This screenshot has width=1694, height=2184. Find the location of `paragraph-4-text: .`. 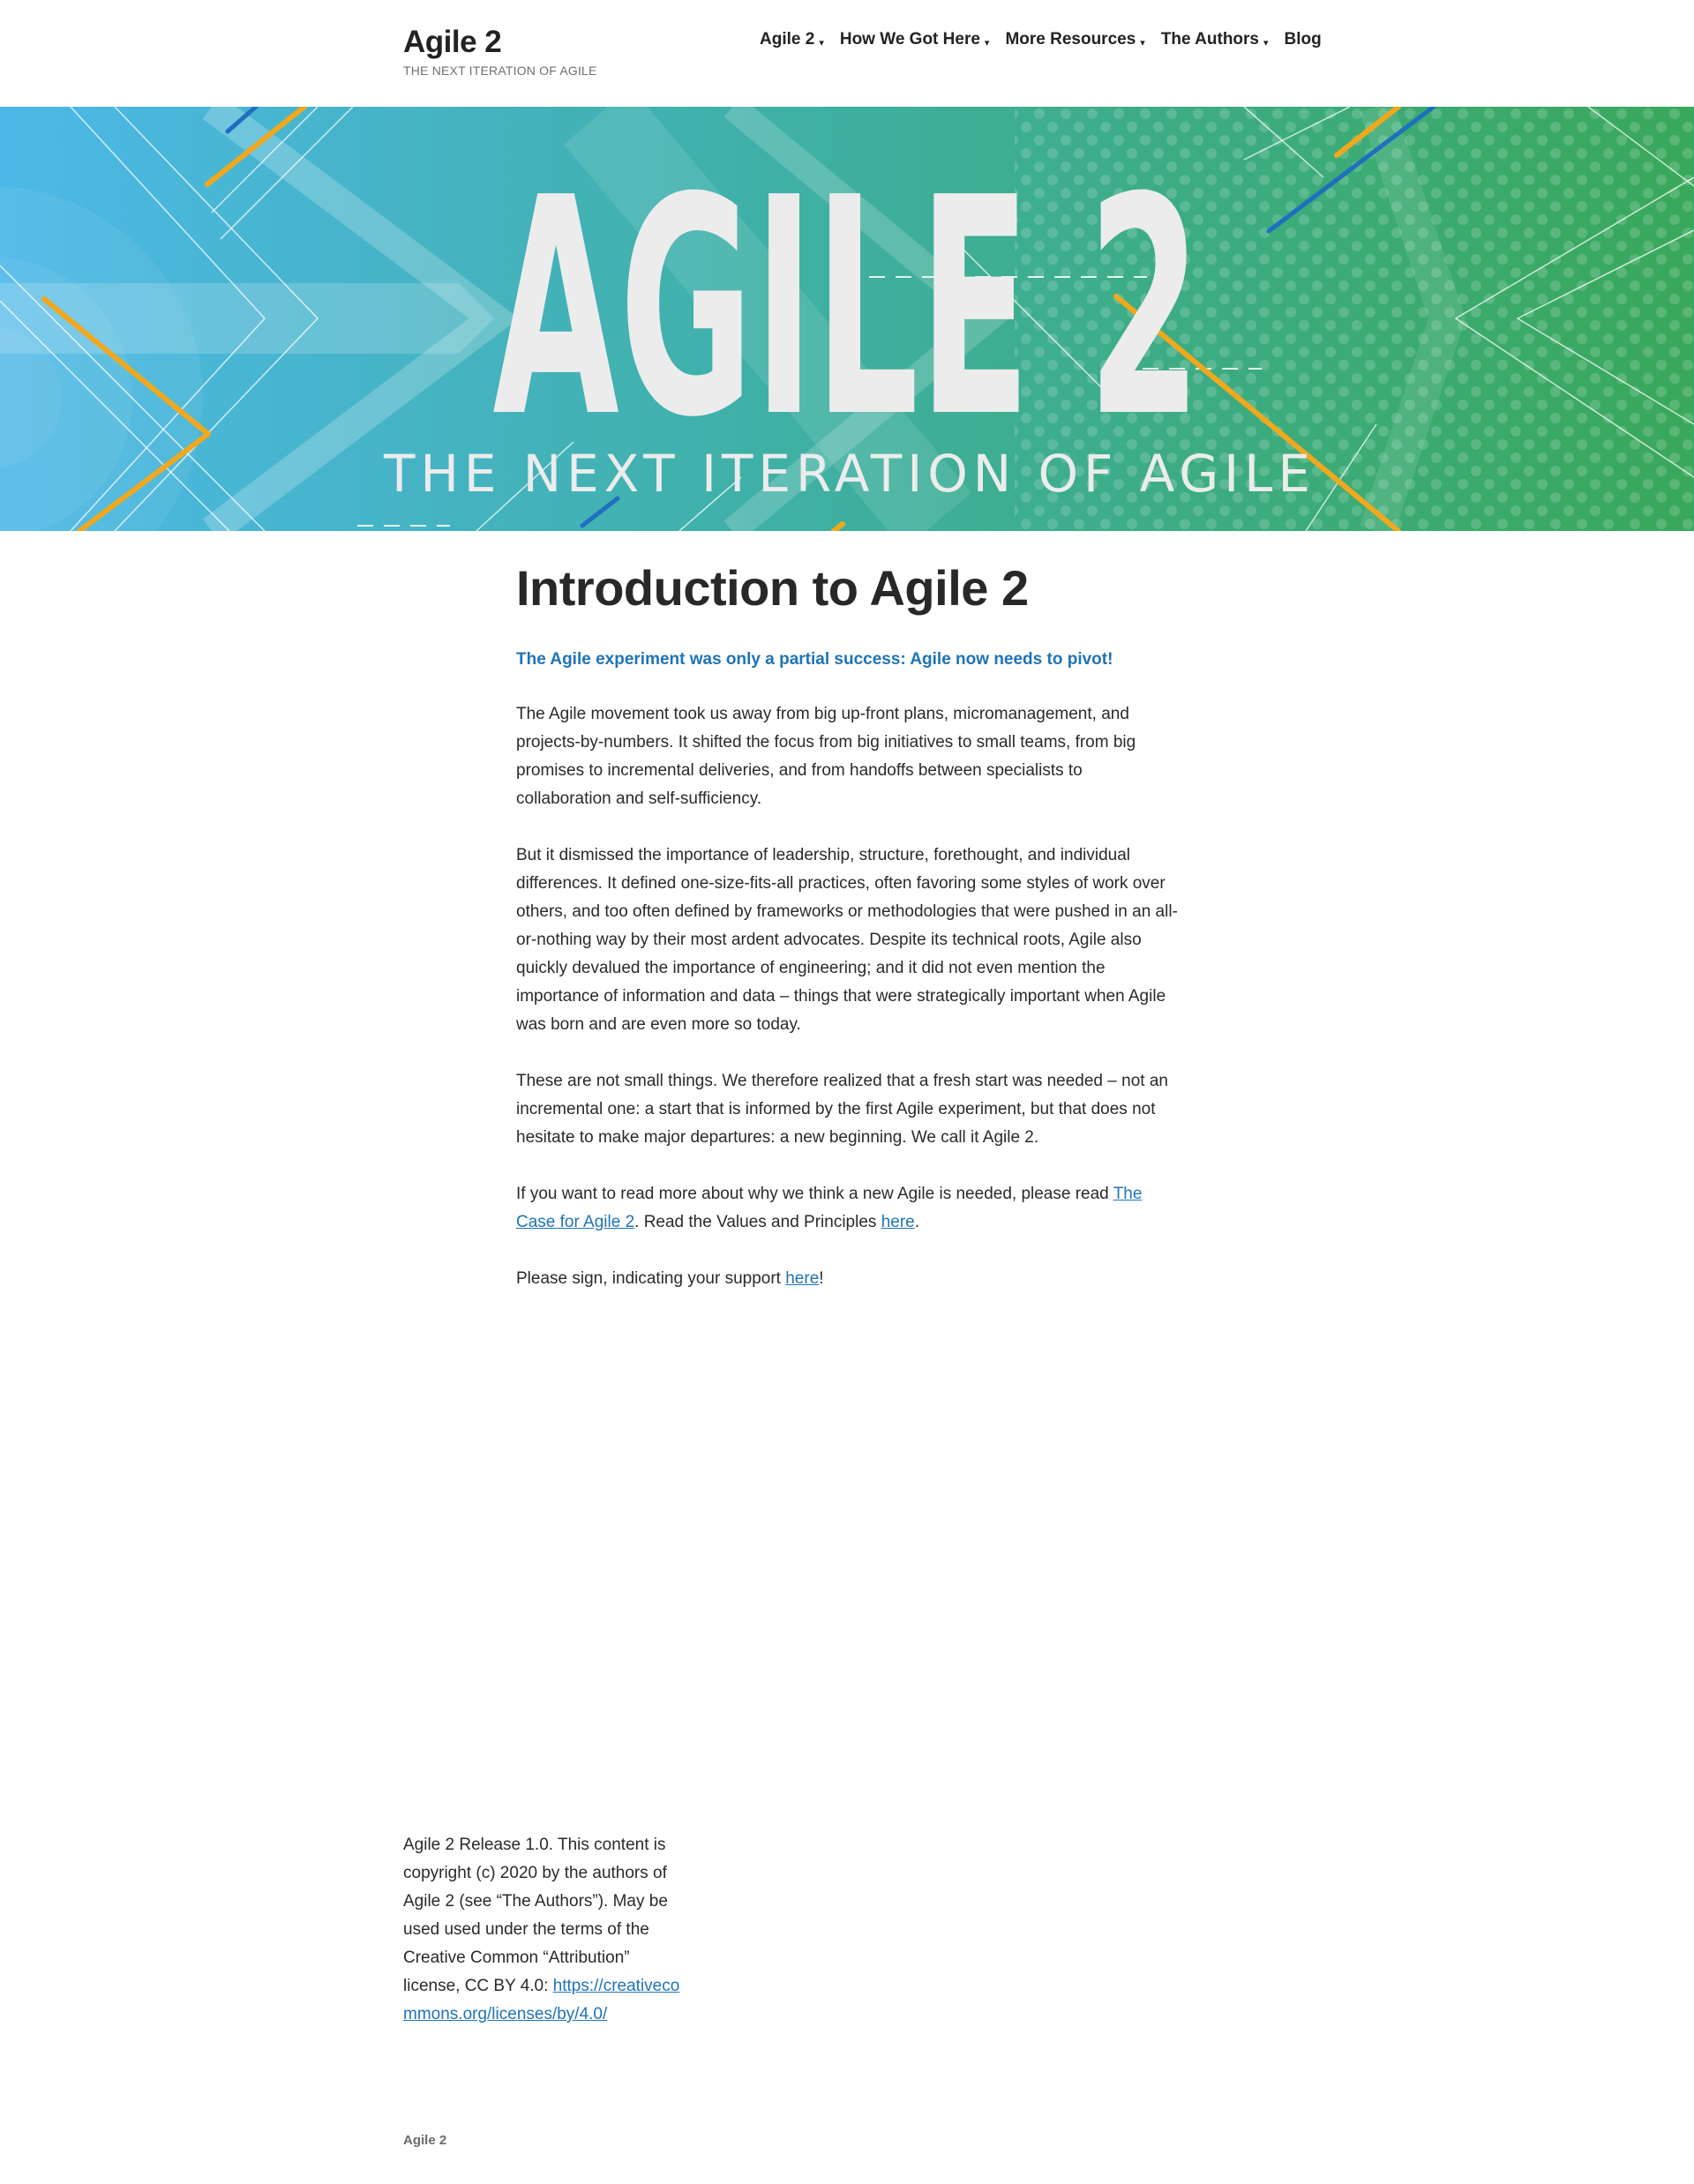

paragraph-4-text: . is located at coordinates (917, 1222).